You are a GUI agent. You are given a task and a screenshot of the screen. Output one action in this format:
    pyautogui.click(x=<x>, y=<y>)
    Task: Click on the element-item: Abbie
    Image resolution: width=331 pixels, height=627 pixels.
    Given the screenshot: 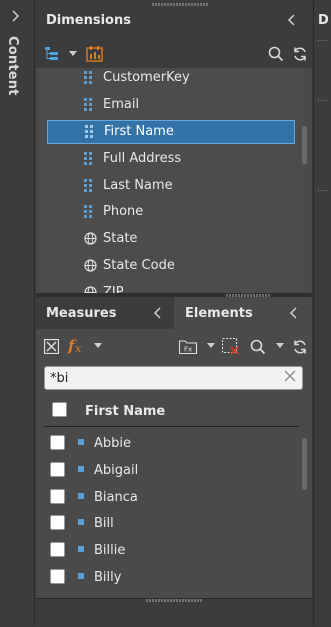 What is the action you would take?
    pyautogui.click(x=168, y=444)
    